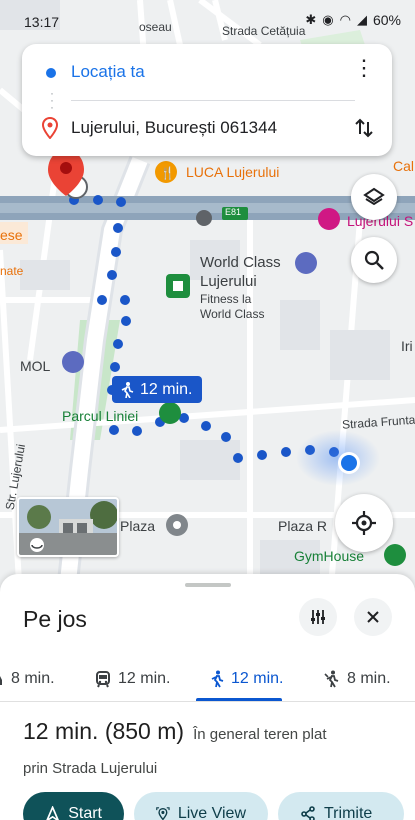  Describe the element at coordinates (349, 463) in the screenshot. I see `my-location-dot` at that location.